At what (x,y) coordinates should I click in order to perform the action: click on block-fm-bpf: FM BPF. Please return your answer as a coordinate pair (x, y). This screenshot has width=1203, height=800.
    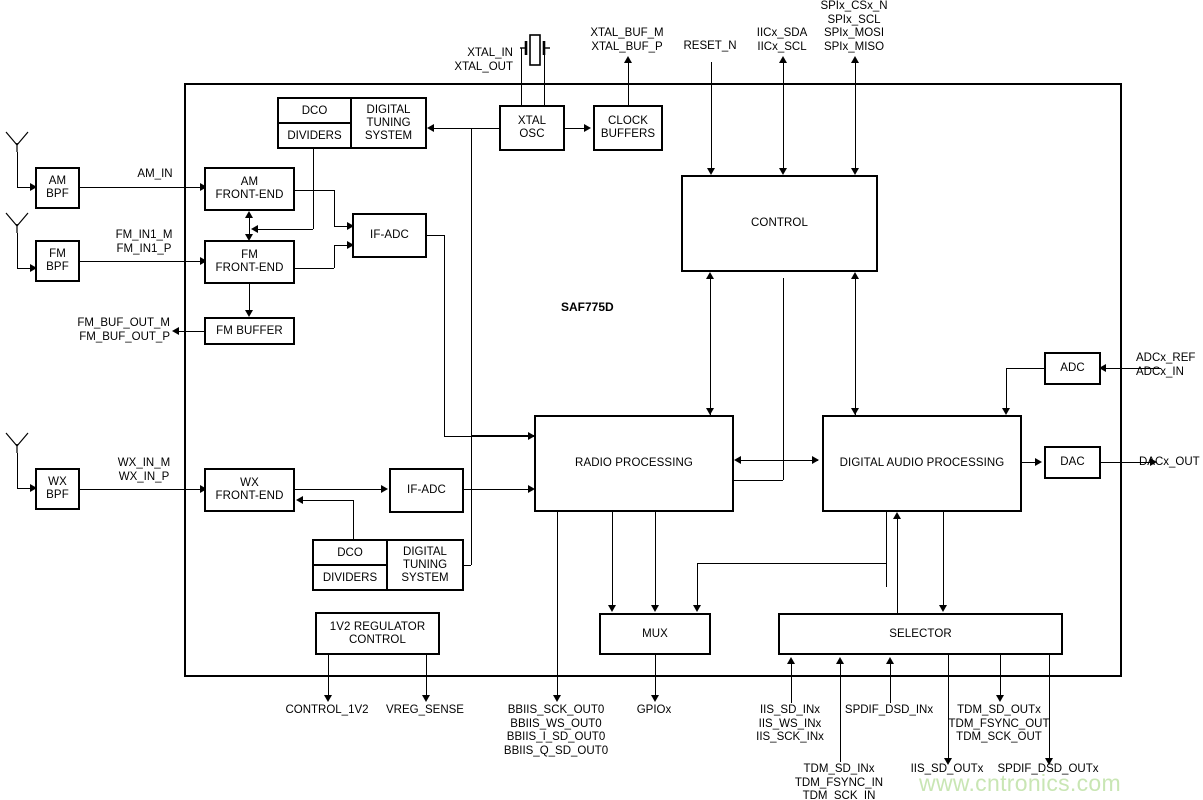
    Looking at the image, I should click on (57, 261).